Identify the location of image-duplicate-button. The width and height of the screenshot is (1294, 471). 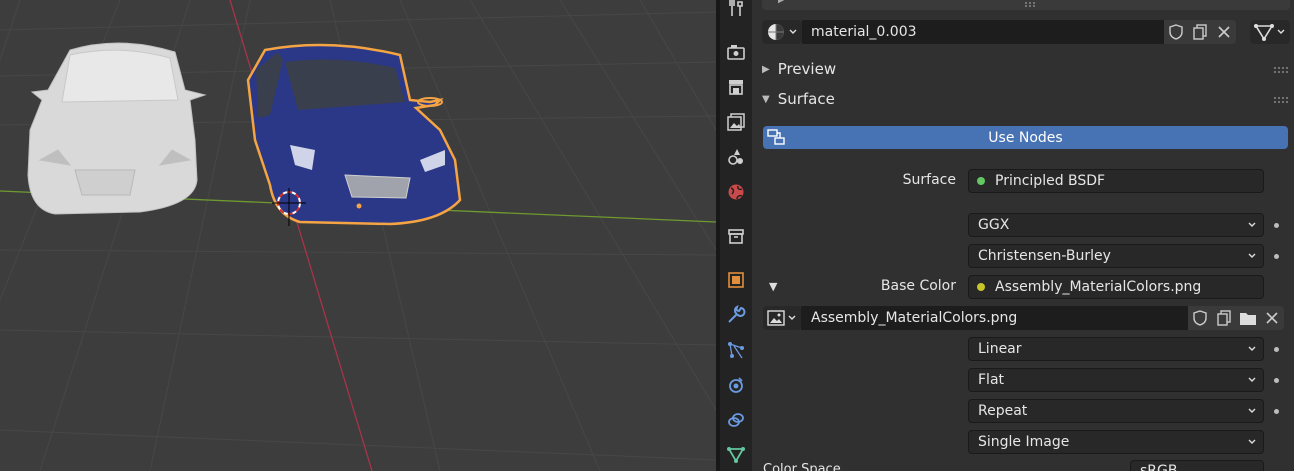
(1224, 318).